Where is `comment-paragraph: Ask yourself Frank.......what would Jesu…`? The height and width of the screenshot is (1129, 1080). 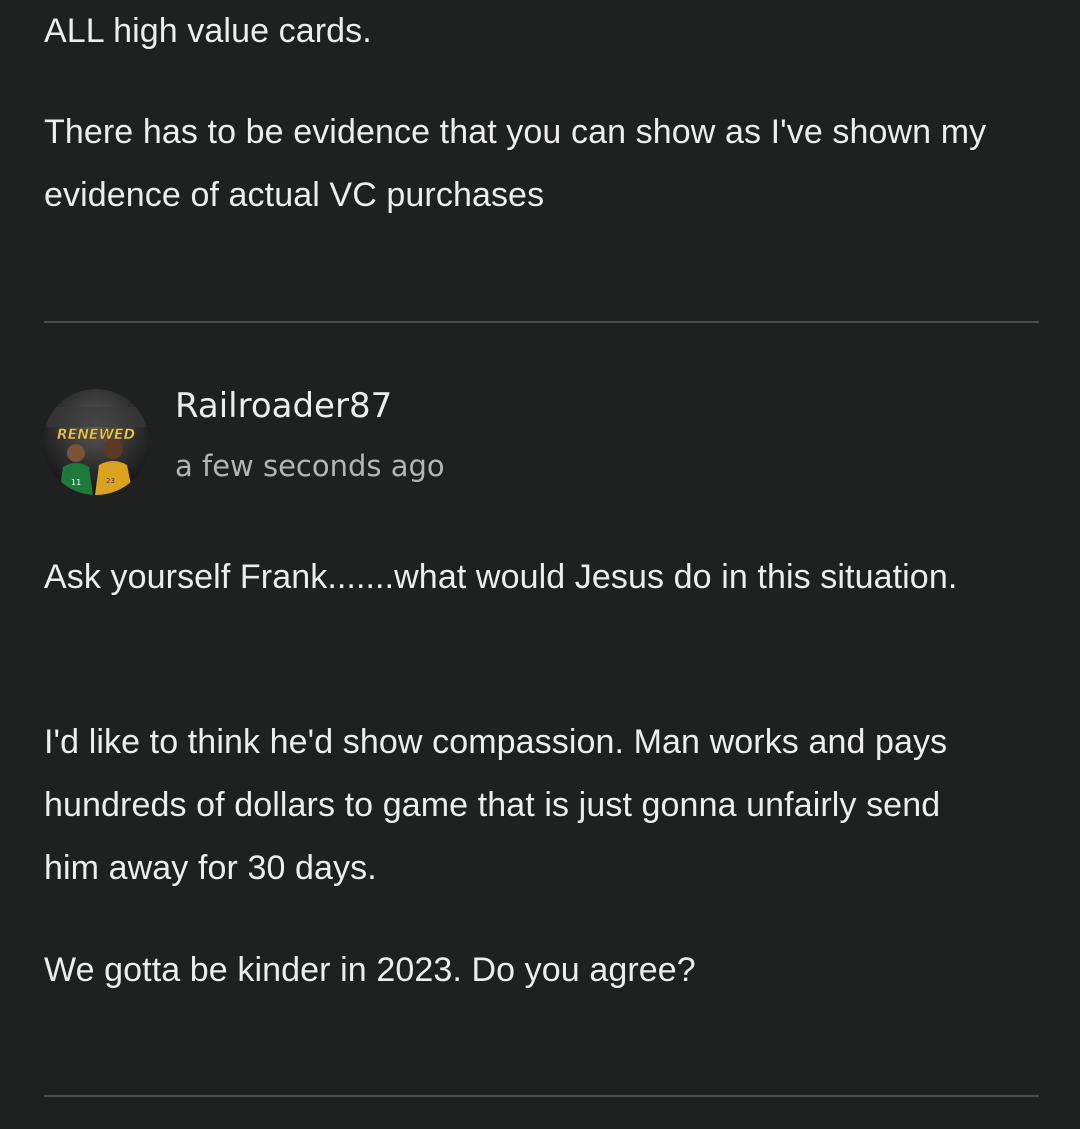 comment-paragraph: Ask yourself Frank.......what would Jesu… is located at coordinates (501, 577).